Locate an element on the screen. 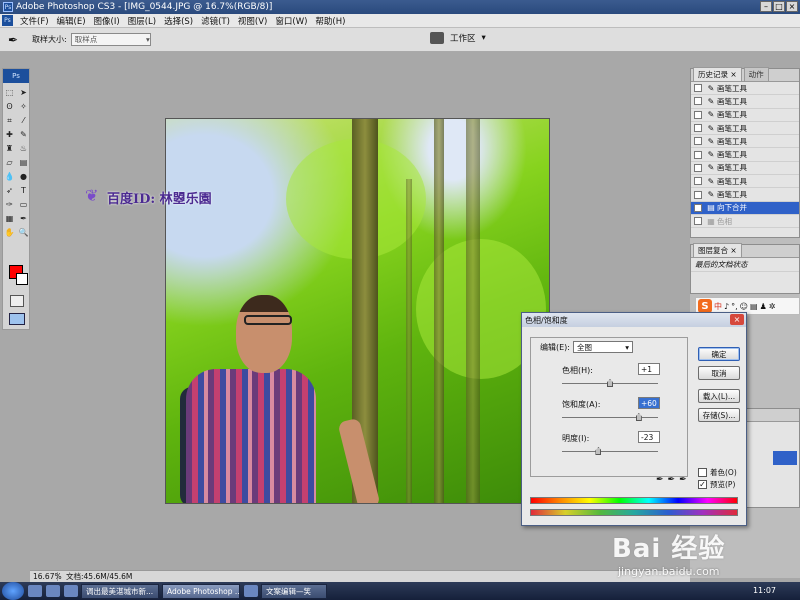 The height and width of the screenshot is (600, 800). ok-button: 确定 is located at coordinates (719, 354).